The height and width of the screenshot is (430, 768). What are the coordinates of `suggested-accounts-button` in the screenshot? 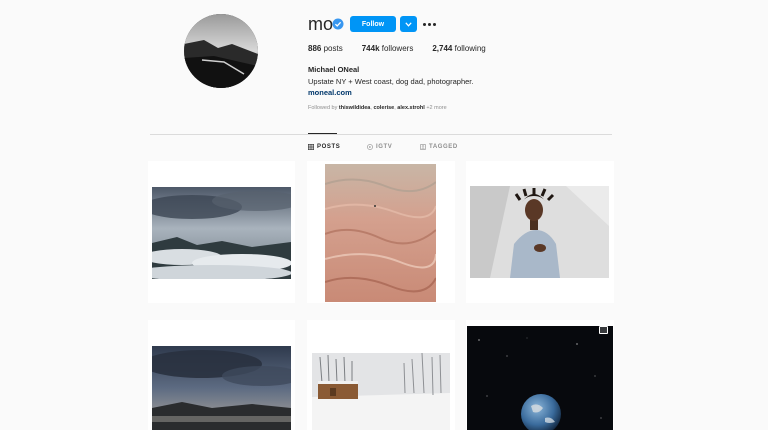 It's located at (408, 24).